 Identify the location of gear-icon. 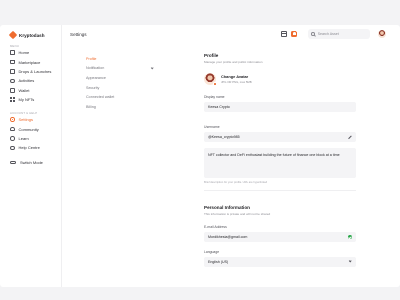
(12, 119).